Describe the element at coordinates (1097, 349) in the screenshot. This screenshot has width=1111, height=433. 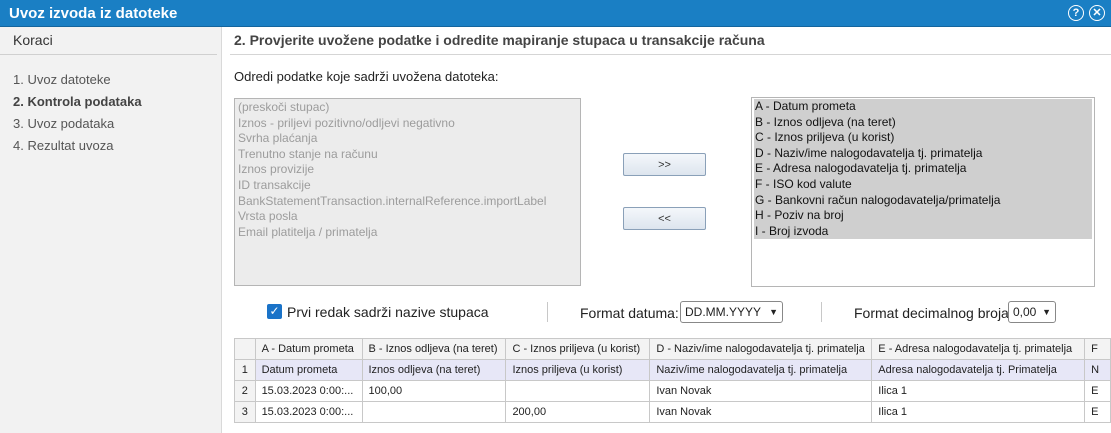
I see `column-header: F` at that location.